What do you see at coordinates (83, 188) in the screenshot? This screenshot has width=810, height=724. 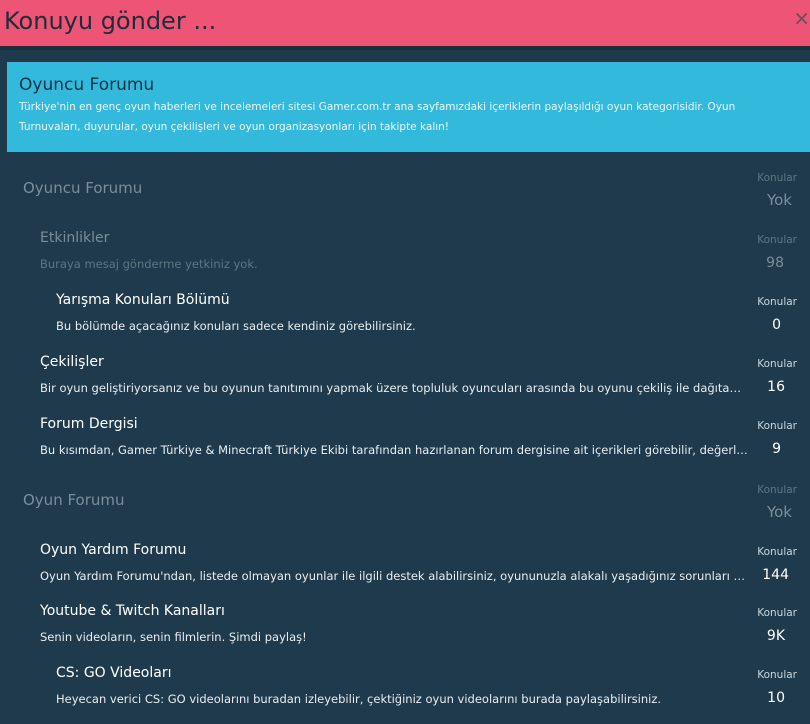 I see `forum-name: Oyuncu Forumu` at bounding box center [83, 188].